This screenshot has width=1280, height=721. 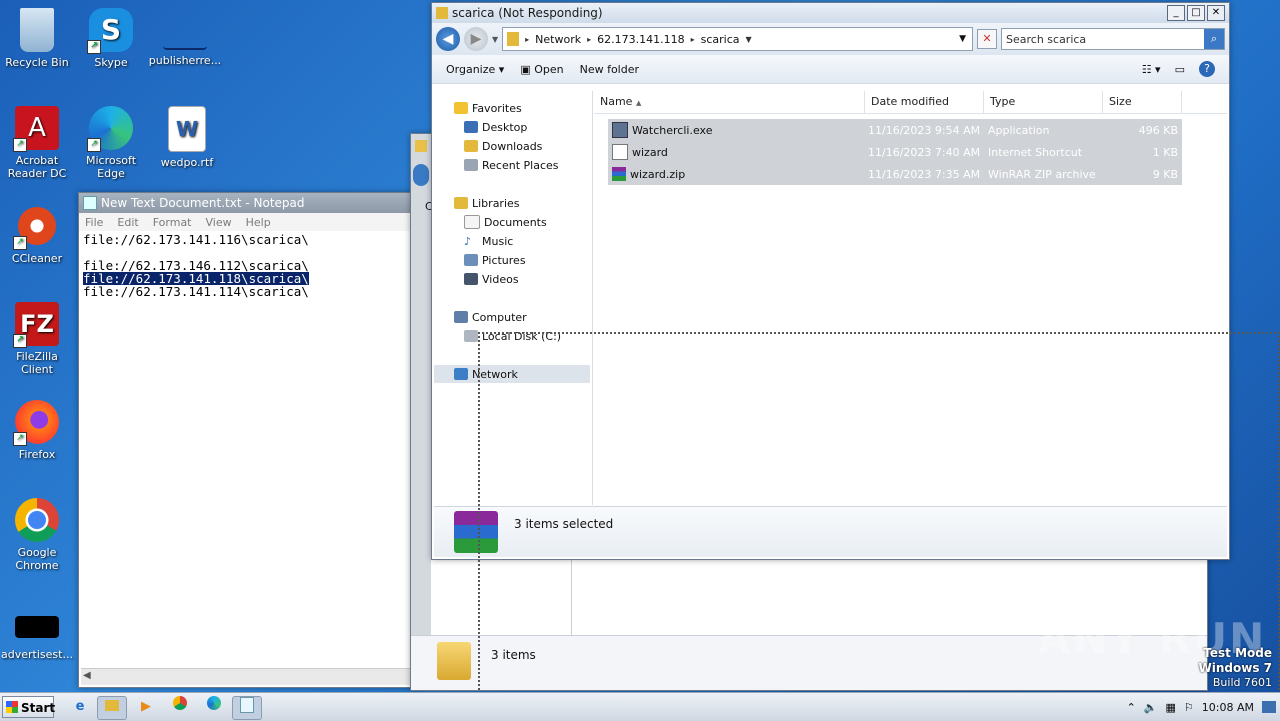 I want to click on nav-label: Desktop, so click(x=505, y=127).